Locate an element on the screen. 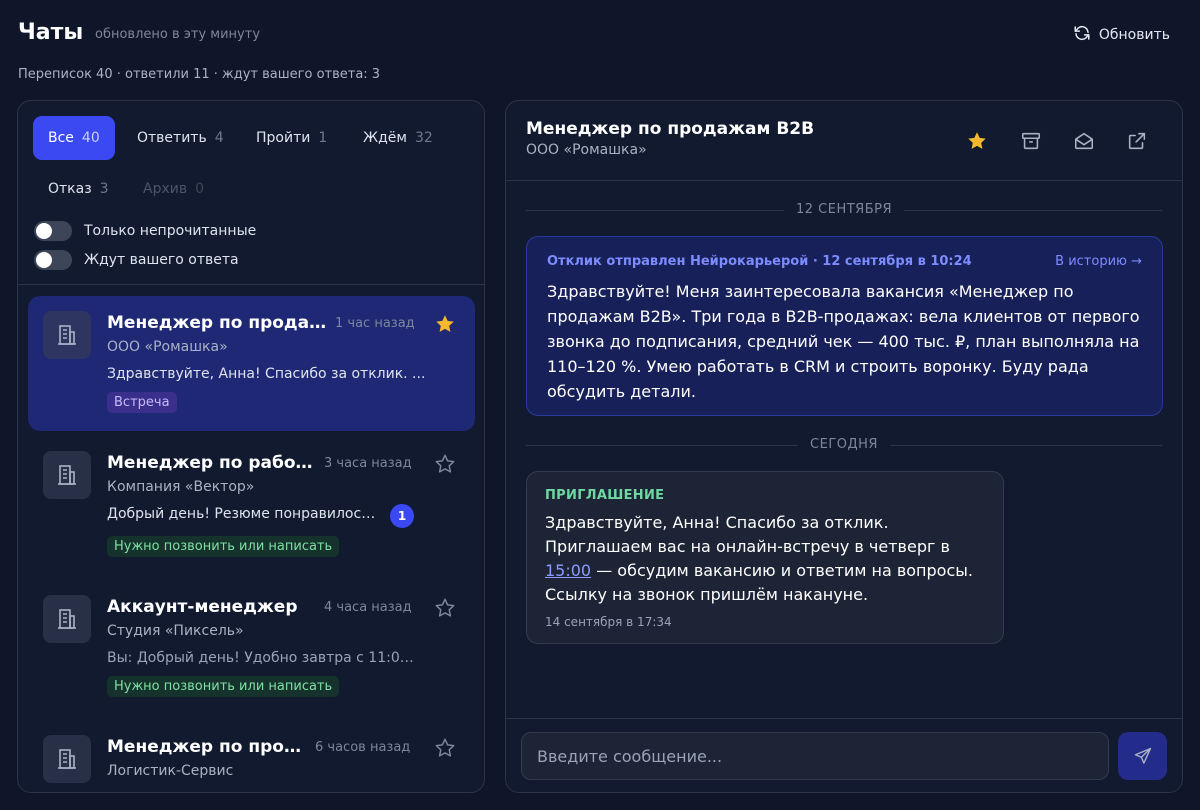 This screenshot has width=1200, height=810. date-label-wrap: СЕГОДНЯ is located at coordinates (844, 444).